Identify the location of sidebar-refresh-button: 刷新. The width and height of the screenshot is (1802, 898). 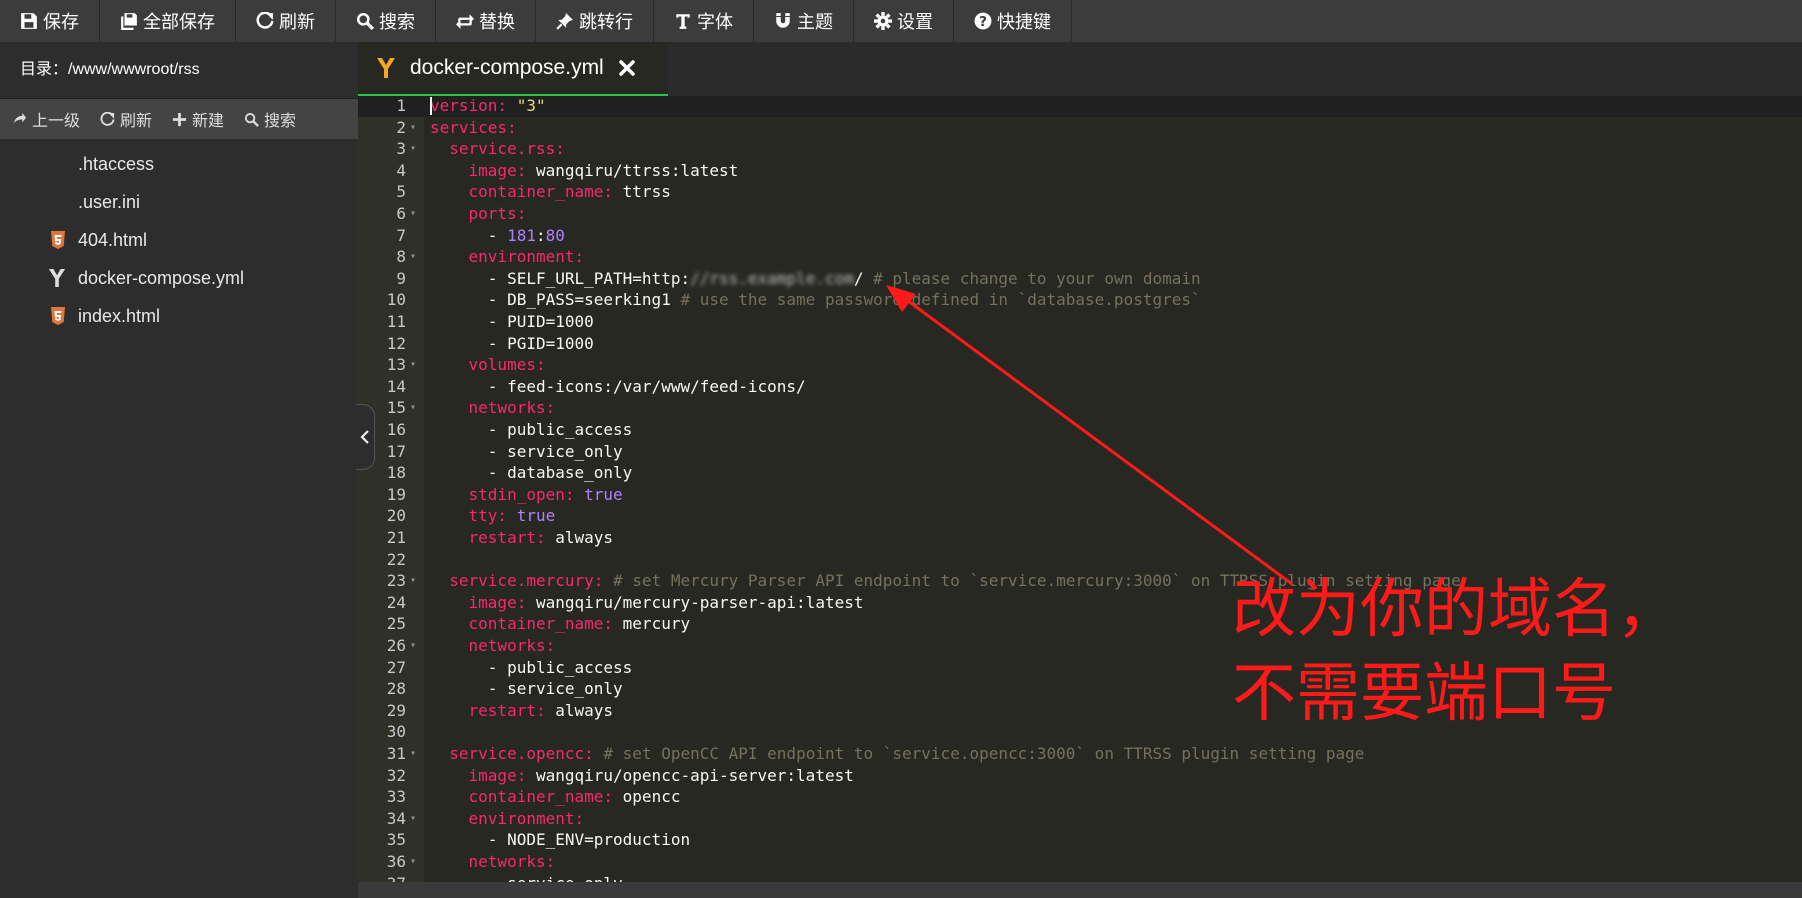
(126, 119).